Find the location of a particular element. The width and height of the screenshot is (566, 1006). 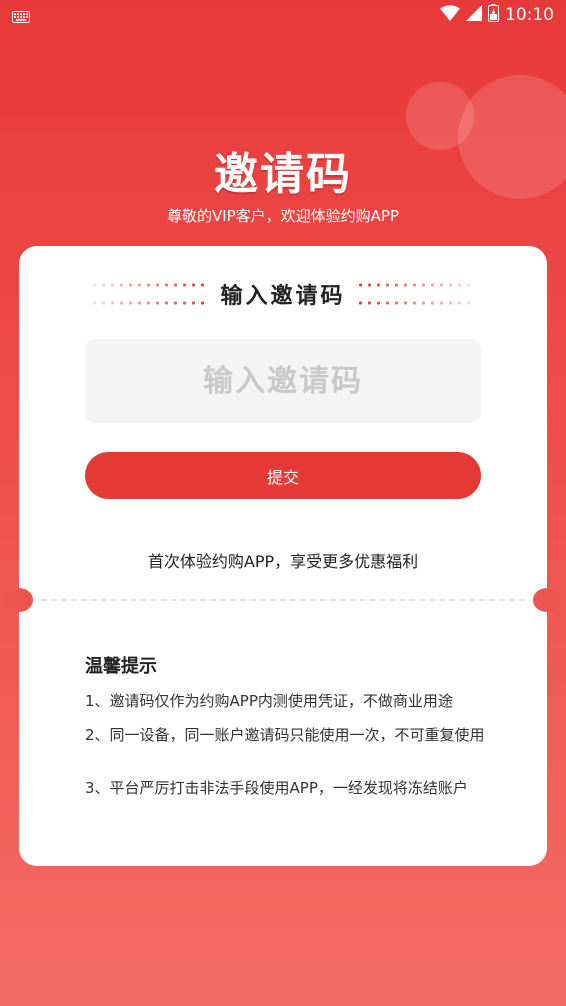

keyboard-icon is located at coordinates (21, 17).